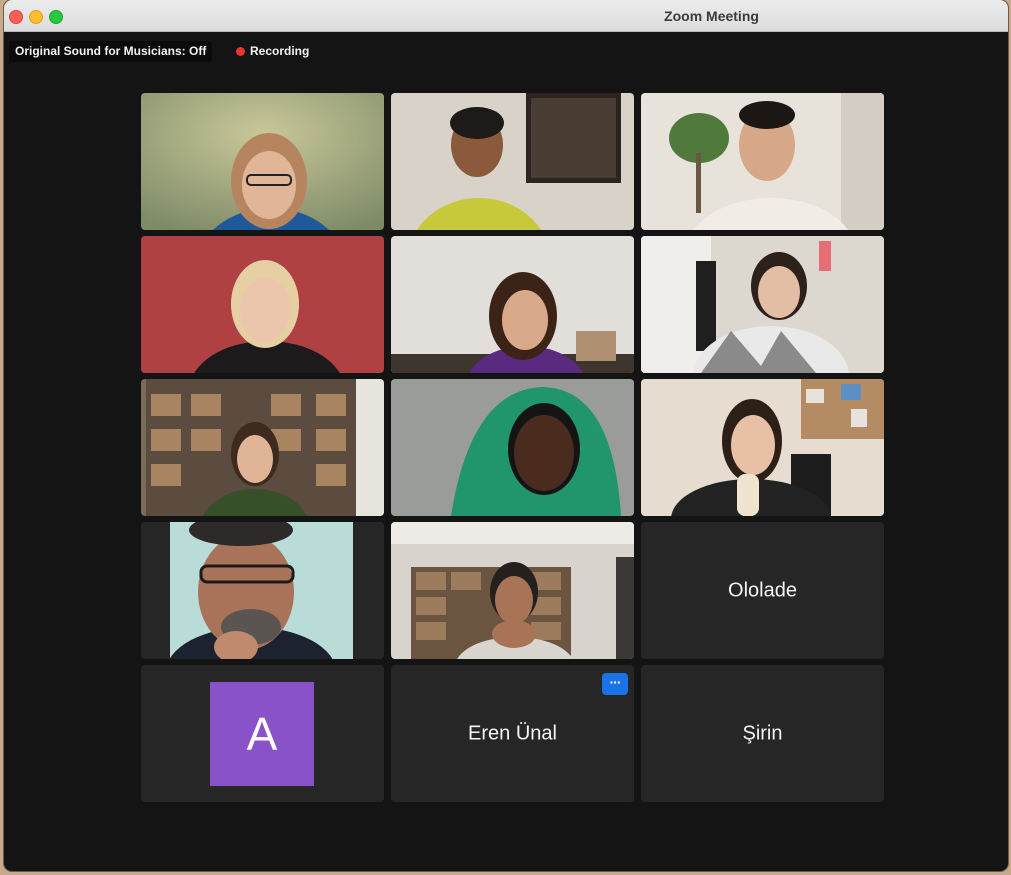 Image resolution: width=1011 pixels, height=875 pixels. I want to click on participant-name: Şirin, so click(762, 733).